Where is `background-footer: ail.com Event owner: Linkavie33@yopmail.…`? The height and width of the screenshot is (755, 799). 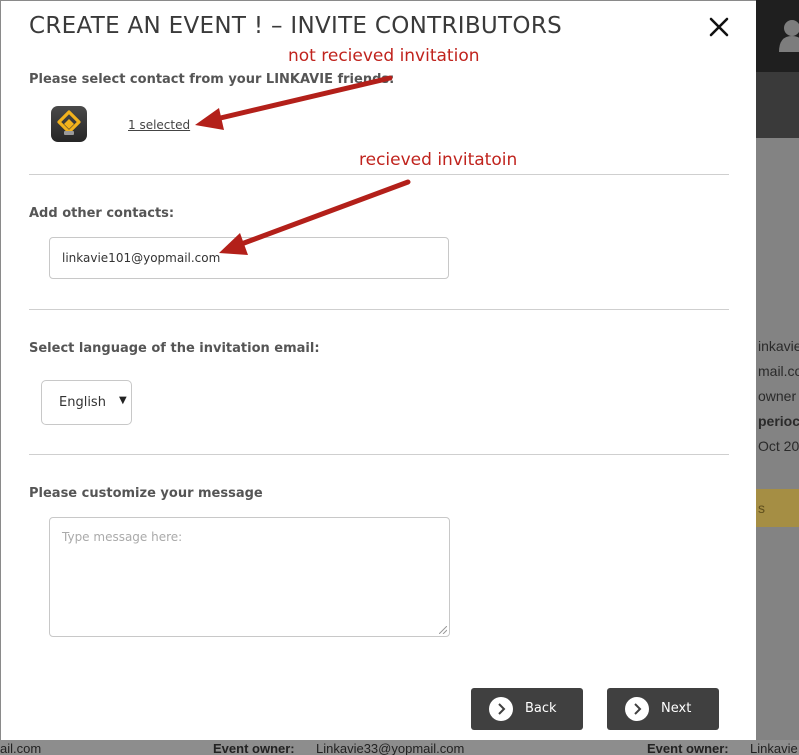 background-footer: ail.com Event owner: Linkavie33@yopmail.… is located at coordinates (399, 747).